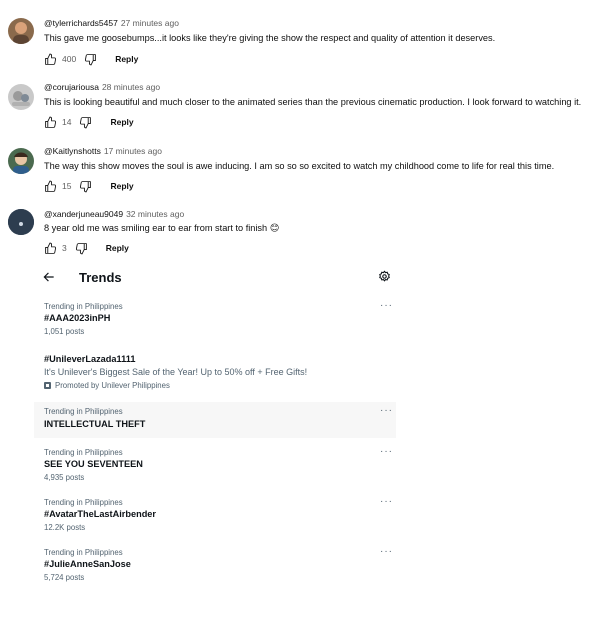  What do you see at coordinates (83, 214) in the screenshot?
I see `comment-author: @xanderjuneau9049` at bounding box center [83, 214].